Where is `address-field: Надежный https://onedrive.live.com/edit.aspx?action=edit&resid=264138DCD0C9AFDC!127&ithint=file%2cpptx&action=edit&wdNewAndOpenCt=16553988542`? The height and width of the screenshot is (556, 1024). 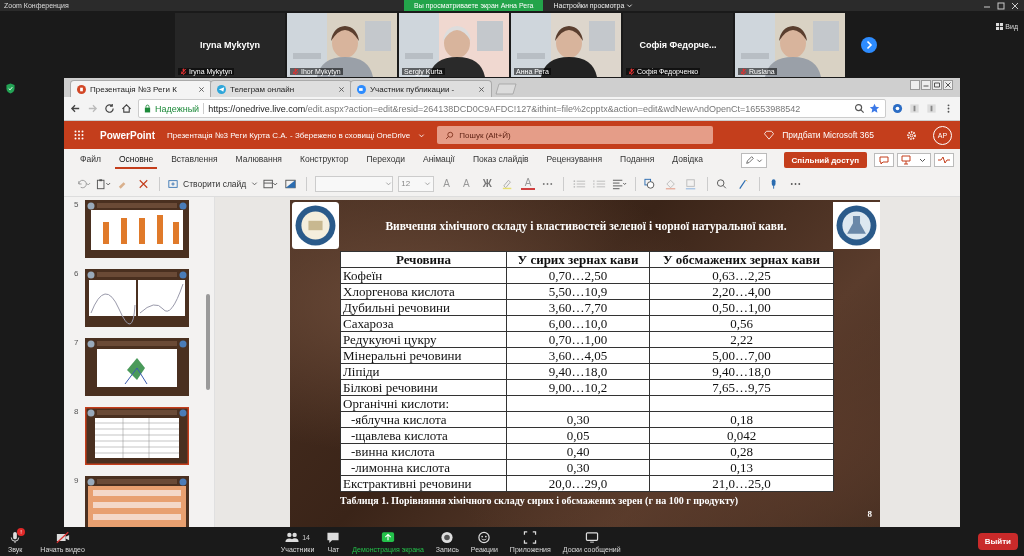
address-field: Надежный https://onedrive.live.com/edit.aspx?action=edit&resid=264138DCD0C9AFDC!127&ithint=file%2cpptx&action=edit&wdNewAndOpenCt=16553988542 is located at coordinates (512, 108).